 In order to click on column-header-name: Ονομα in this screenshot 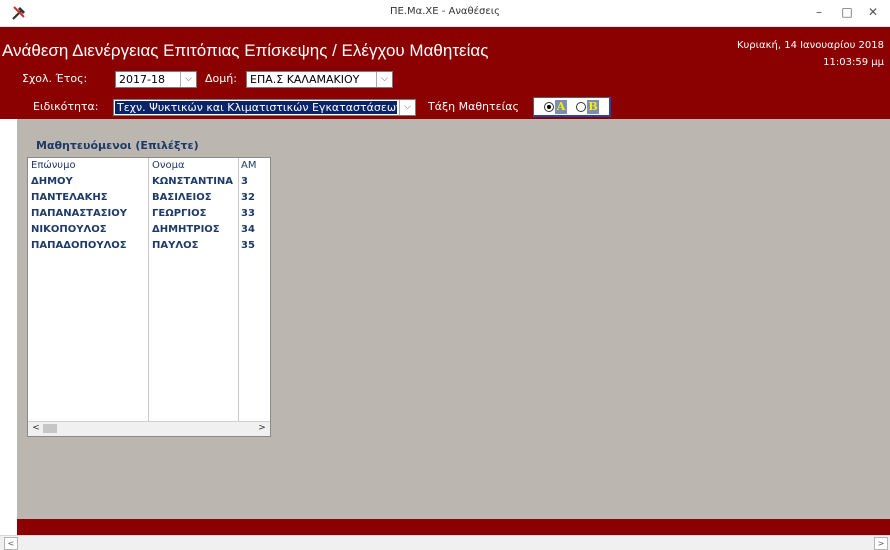, I will do `click(168, 165)`.